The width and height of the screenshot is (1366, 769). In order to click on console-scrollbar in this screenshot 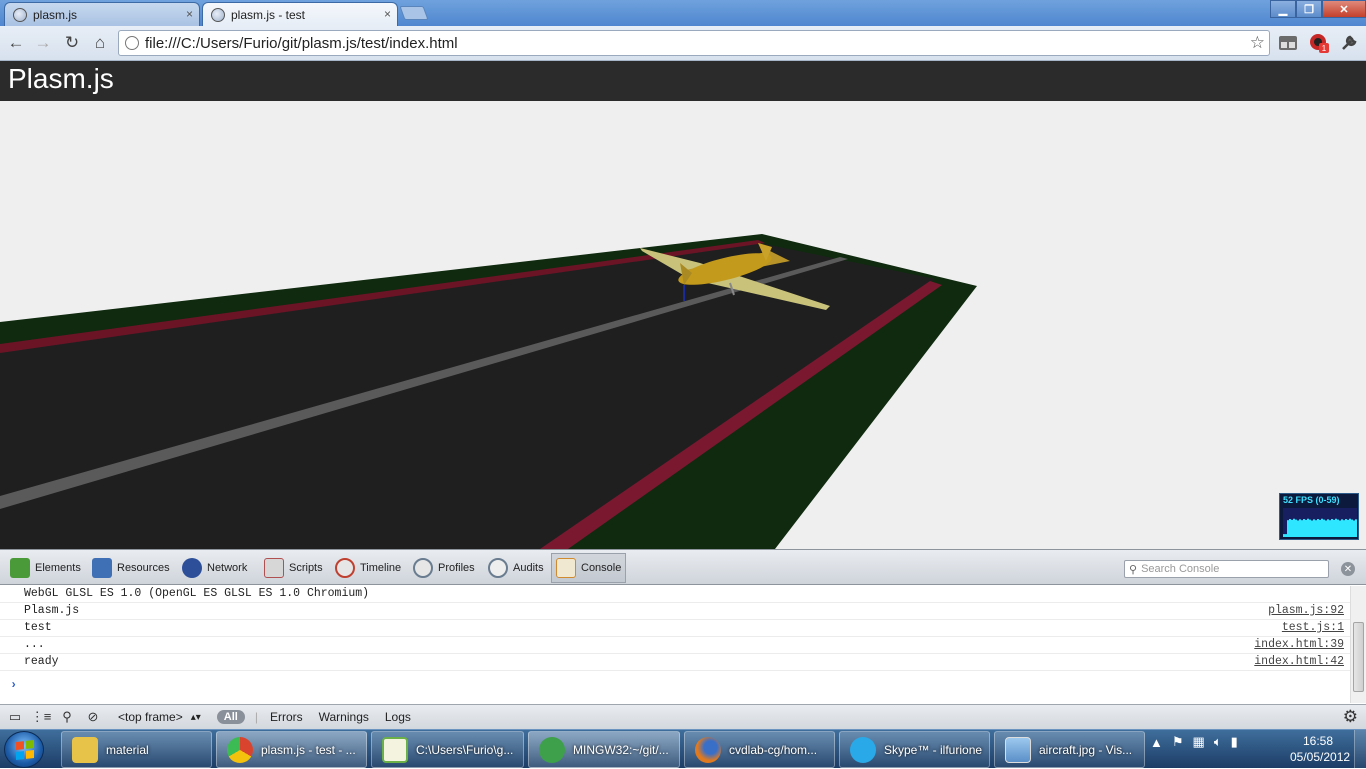, I will do `click(1358, 644)`.